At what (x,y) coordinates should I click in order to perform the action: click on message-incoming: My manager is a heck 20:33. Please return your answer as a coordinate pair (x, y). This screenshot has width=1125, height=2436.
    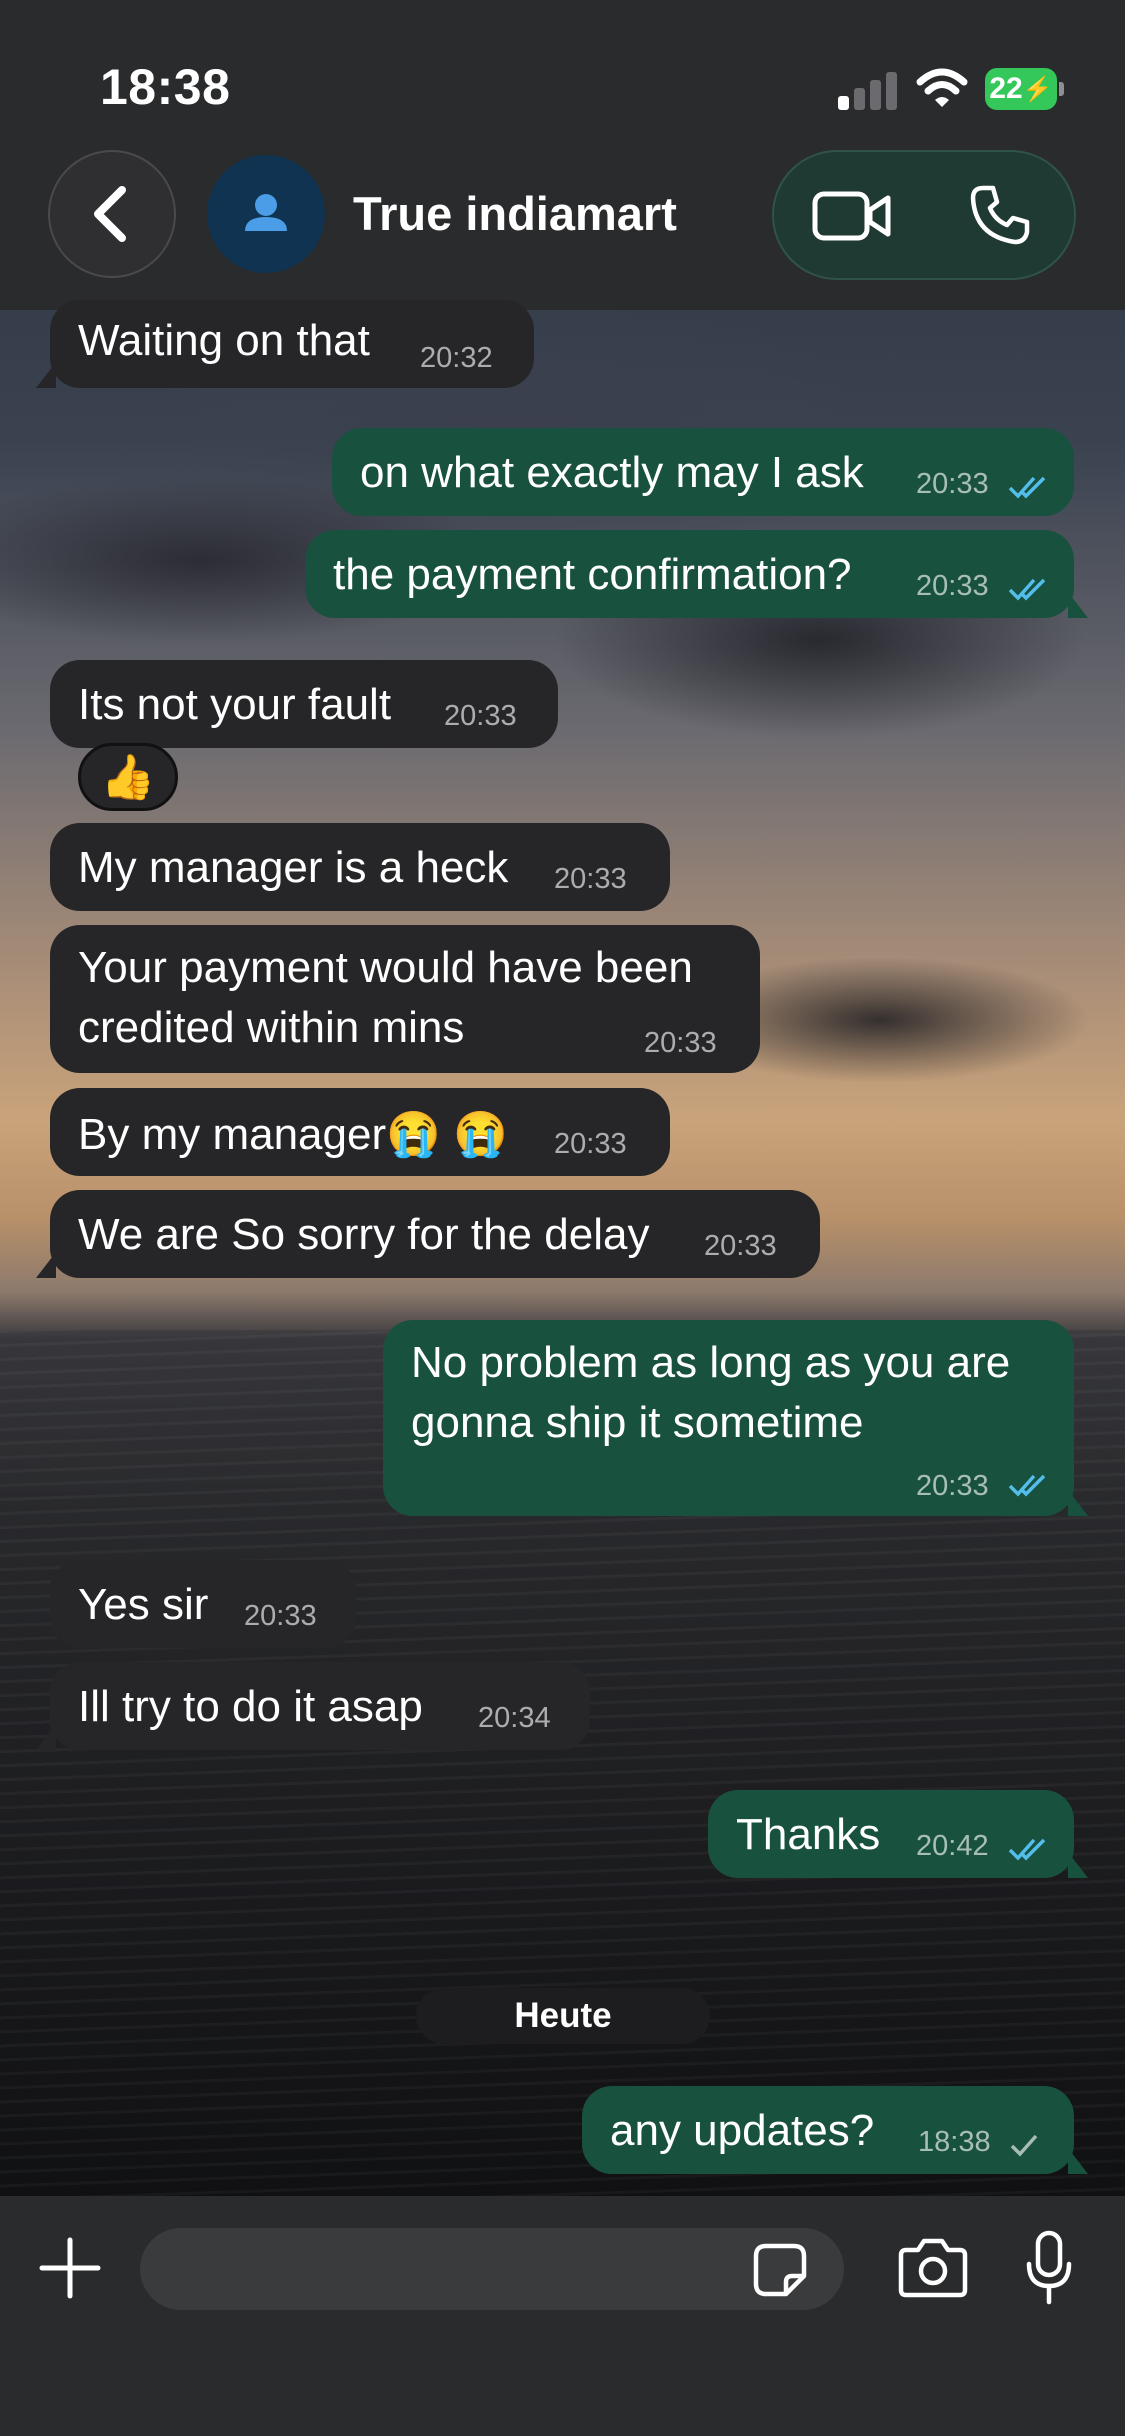
    Looking at the image, I should click on (360, 867).